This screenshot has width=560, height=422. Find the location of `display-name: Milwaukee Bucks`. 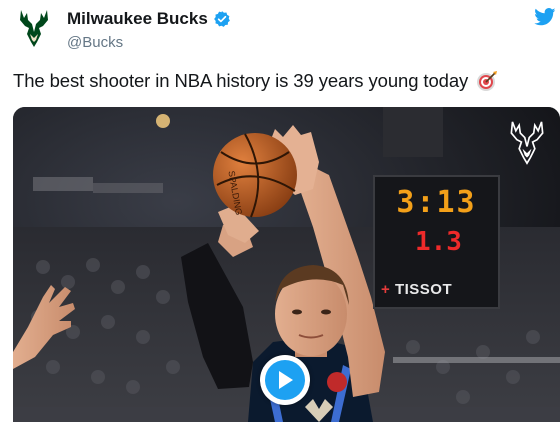

display-name: Milwaukee Bucks is located at coordinates (149, 19).